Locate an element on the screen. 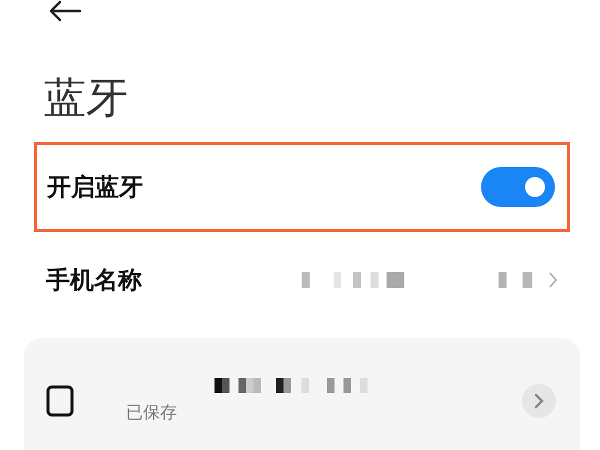 The width and height of the screenshot is (600, 450). back-arrow-icon is located at coordinates (65, 11).